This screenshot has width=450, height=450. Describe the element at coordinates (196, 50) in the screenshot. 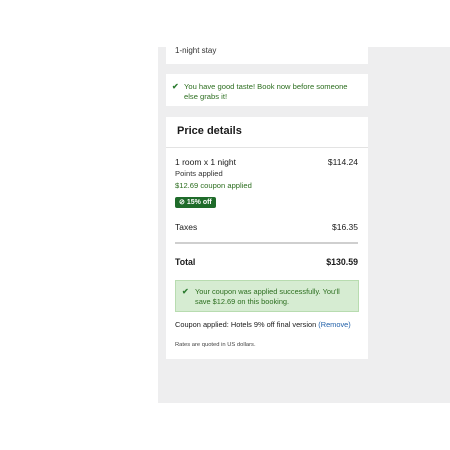

I see `stay-duration: 1-night stay` at that location.